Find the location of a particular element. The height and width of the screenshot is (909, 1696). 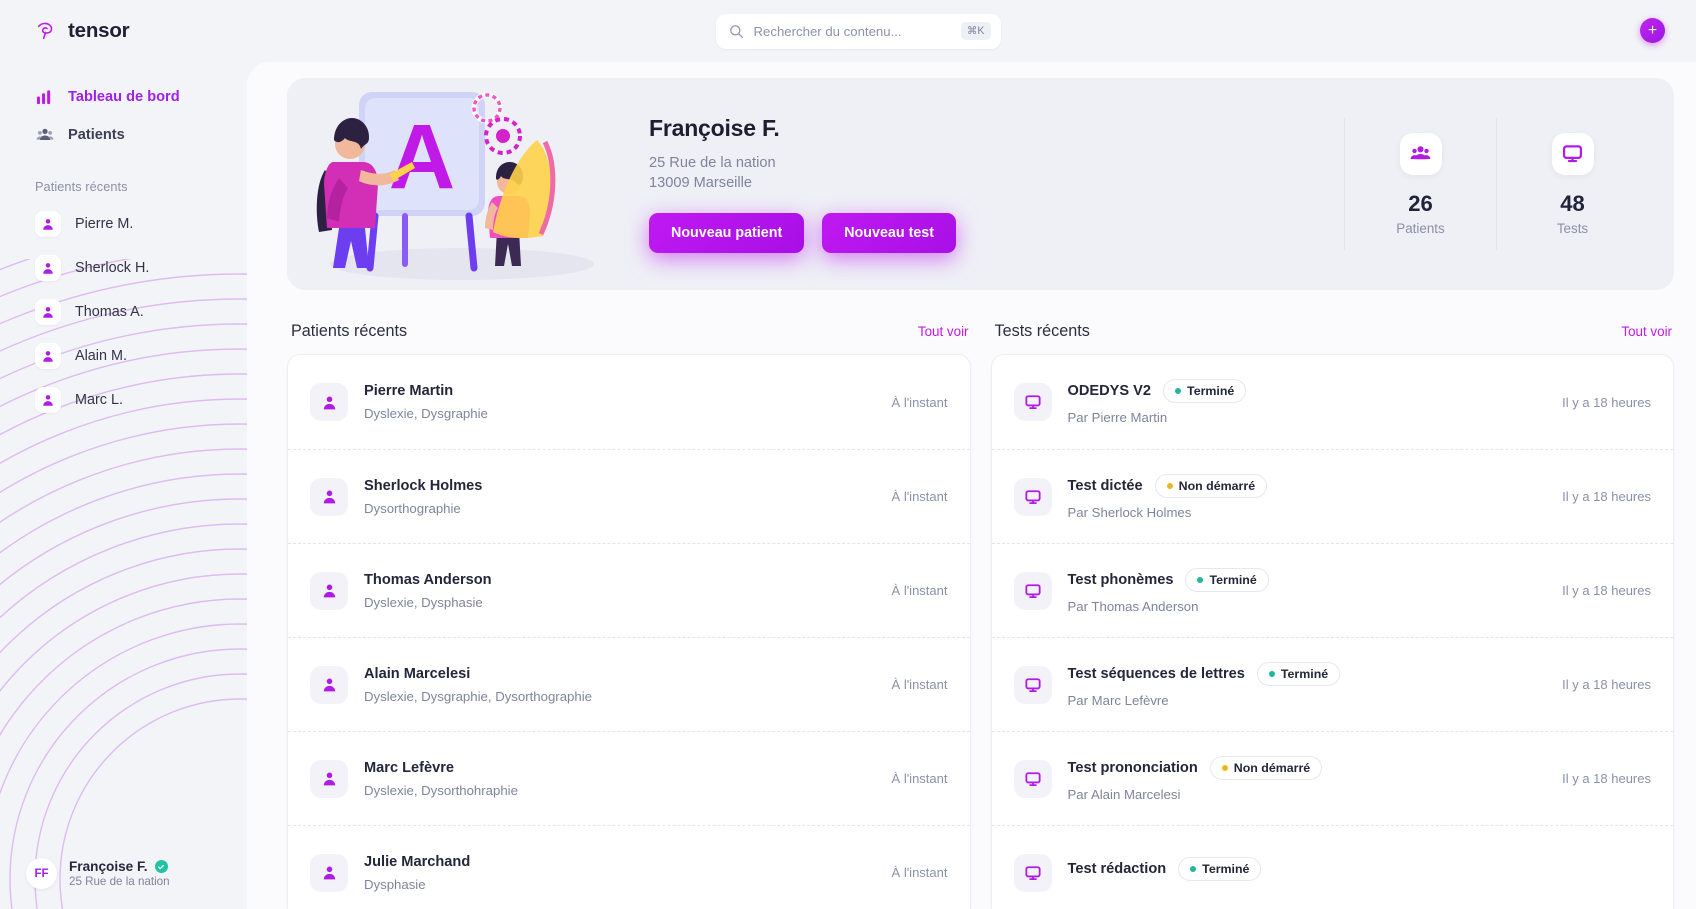

patient-name: Julie Marchand is located at coordinates (417, 861).